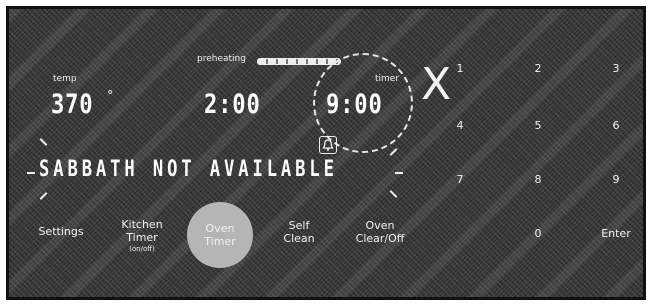 This screenshot has height=306, width=652. I want to click on self-clean-line2: Clean, so click(299, 238).